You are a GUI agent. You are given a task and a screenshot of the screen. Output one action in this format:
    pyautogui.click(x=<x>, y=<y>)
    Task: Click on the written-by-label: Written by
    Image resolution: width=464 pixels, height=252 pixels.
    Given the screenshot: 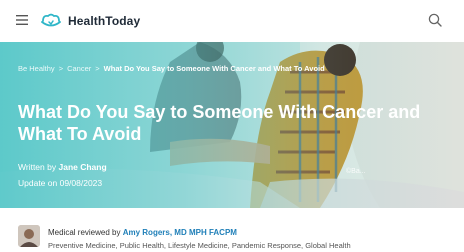 What is the action you would take?
    pyautogui.click(x=37, y=167)
    